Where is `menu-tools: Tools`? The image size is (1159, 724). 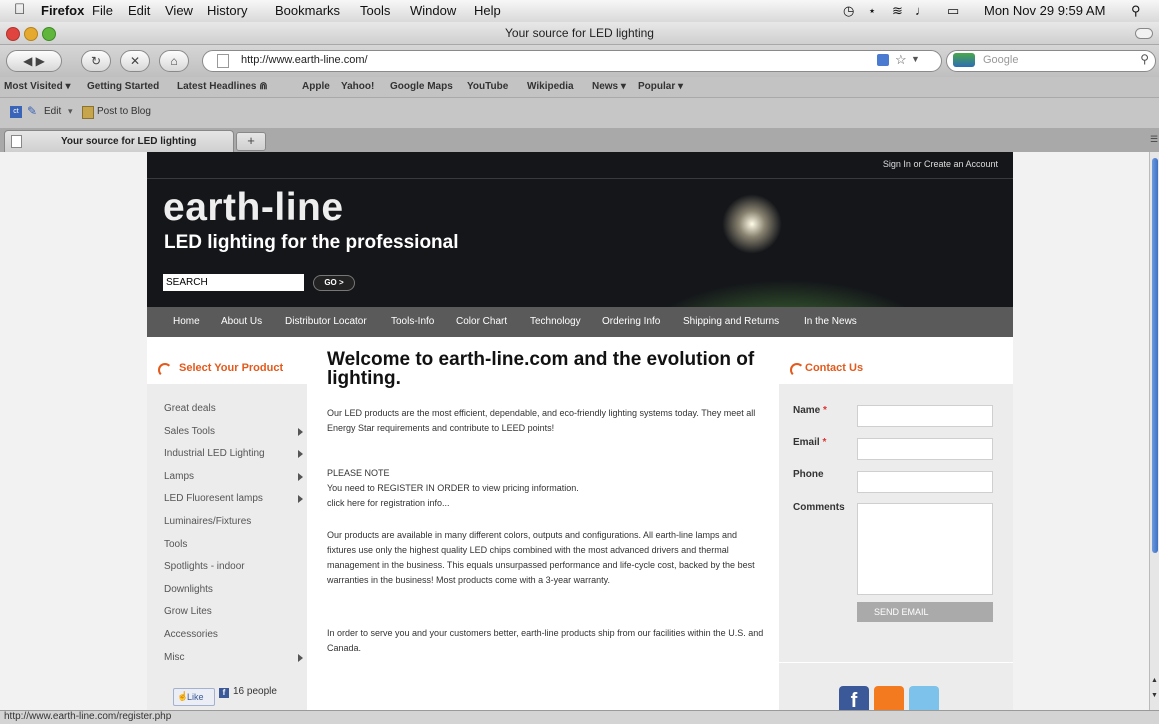
menu-tools: Tools is located at coordinates (375, 10).